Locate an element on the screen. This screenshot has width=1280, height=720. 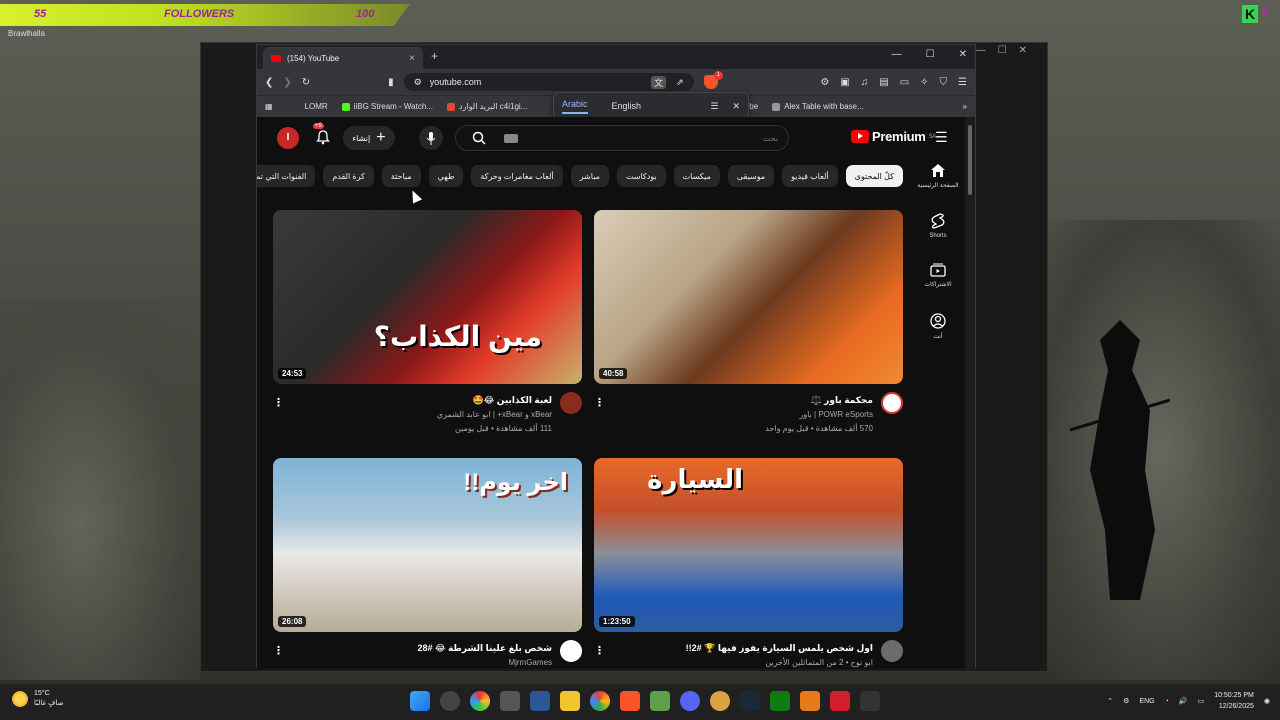
clock: 10:50:25 PM 12/26/2025 is located at coordinates (1234, 701).